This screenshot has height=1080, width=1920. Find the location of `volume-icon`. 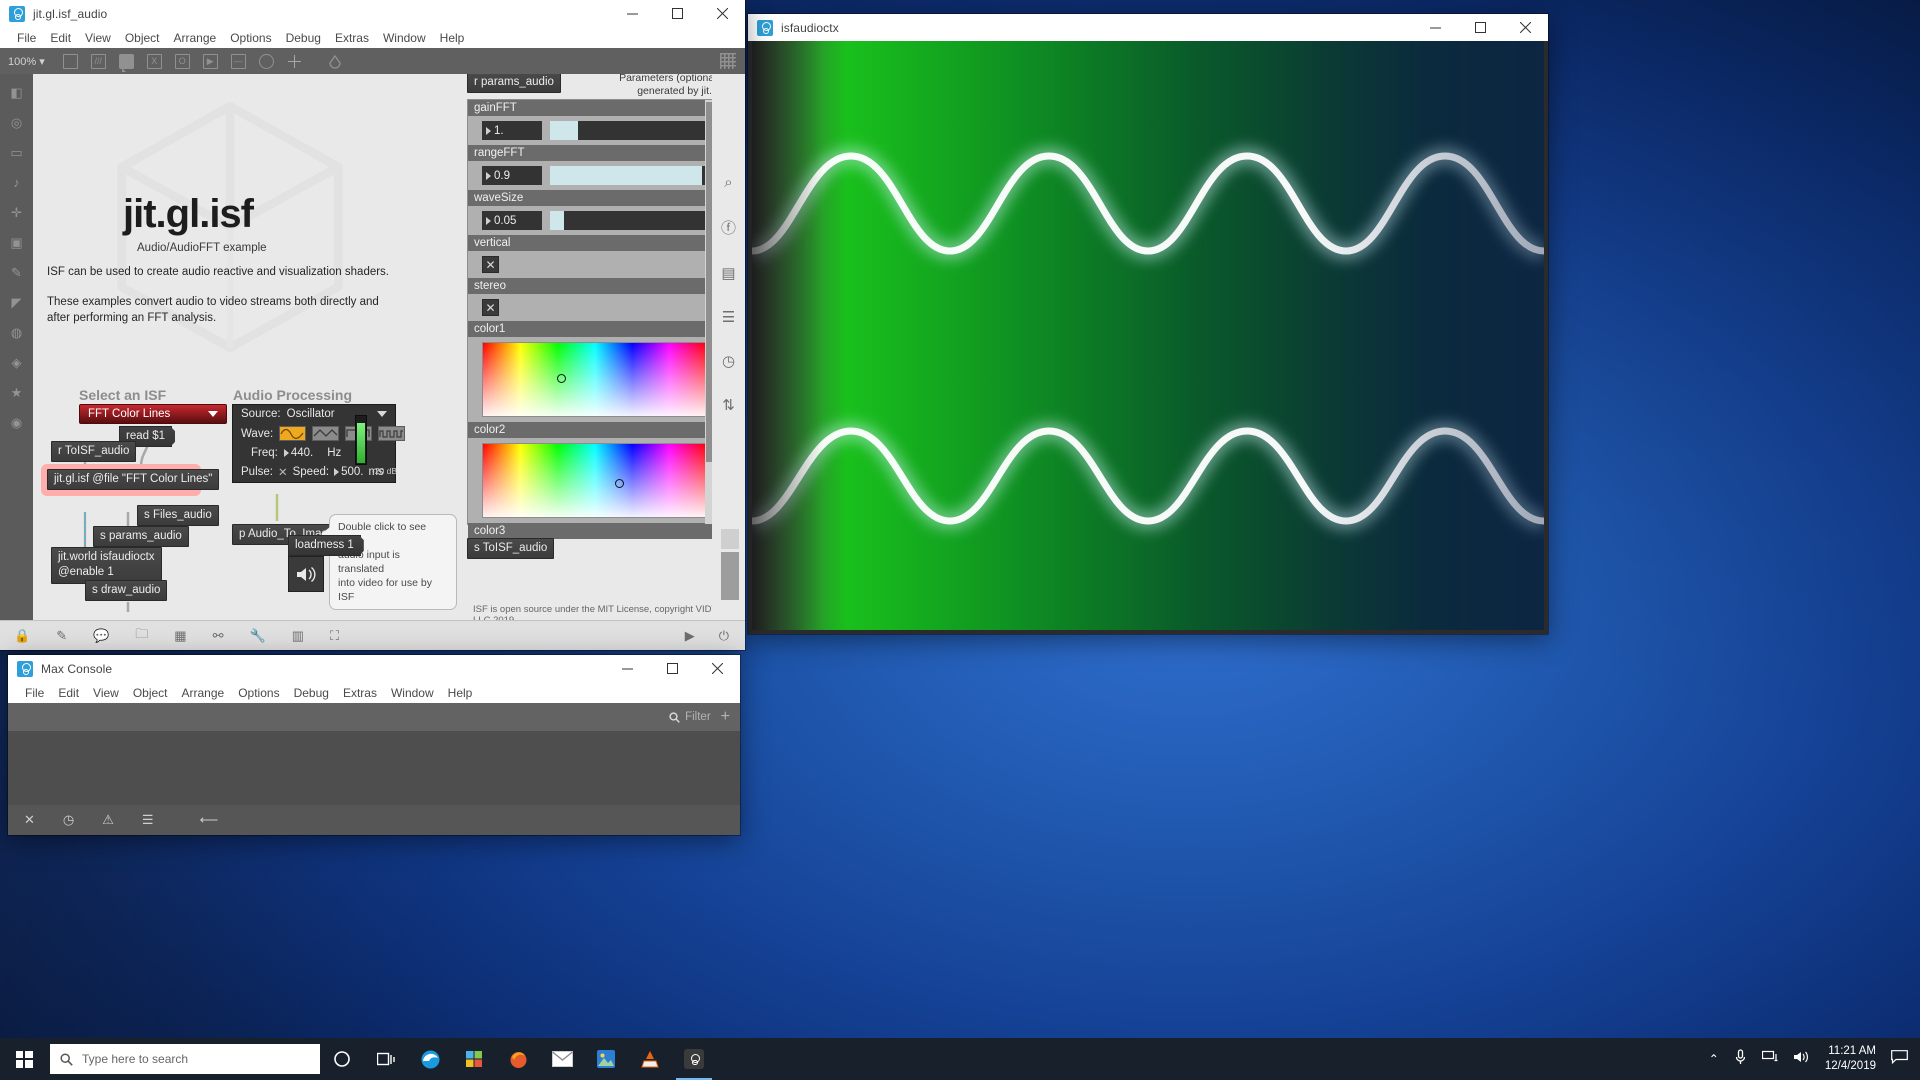

volume-icon is located at coordinates (1801, 1059).